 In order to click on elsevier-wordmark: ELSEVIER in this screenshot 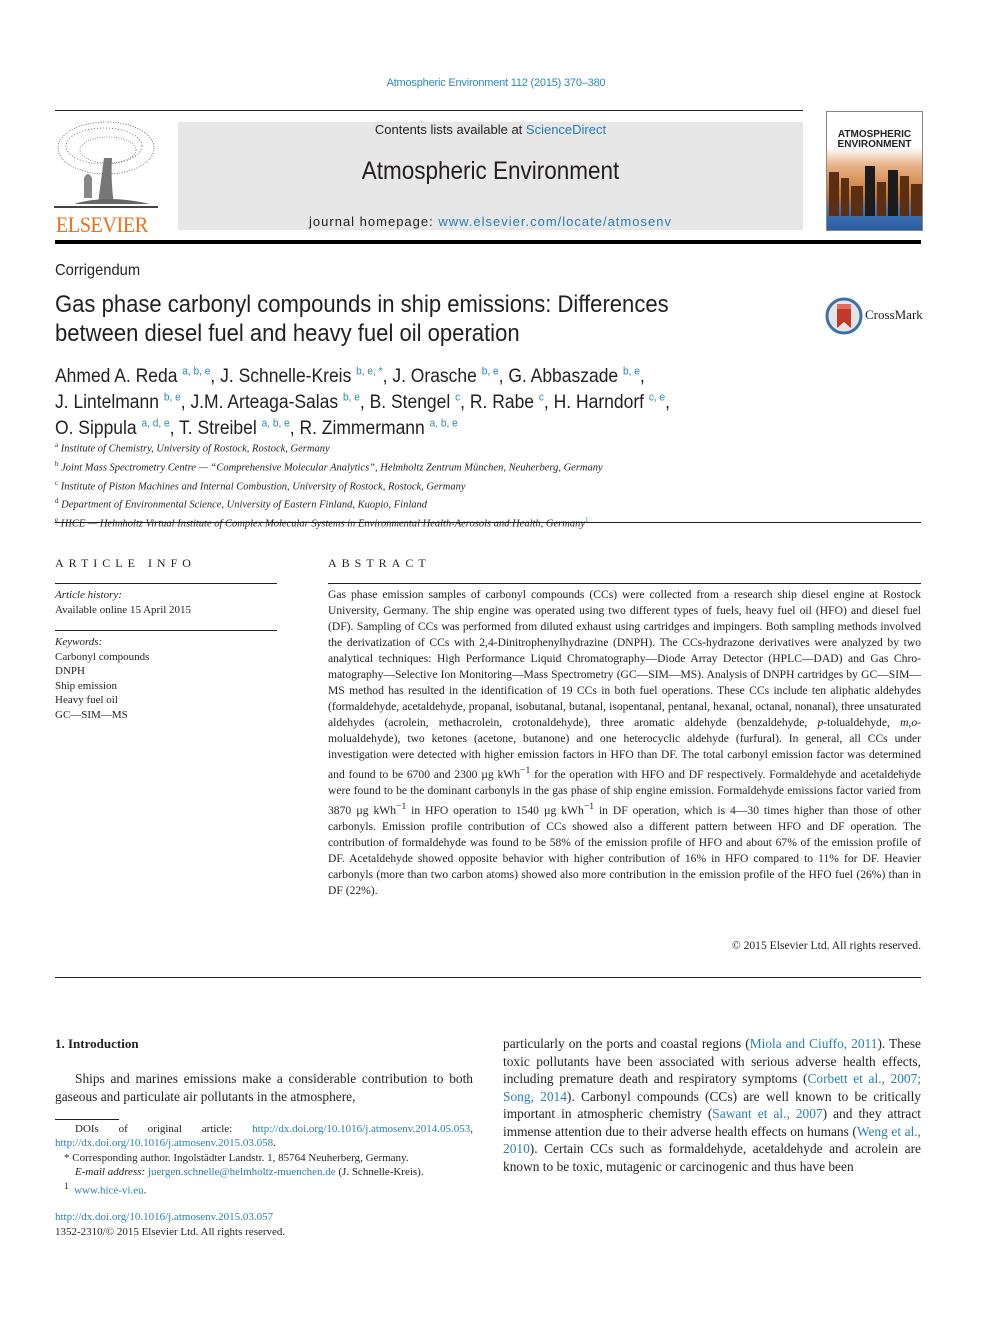, I will do `click(101, 224)`.